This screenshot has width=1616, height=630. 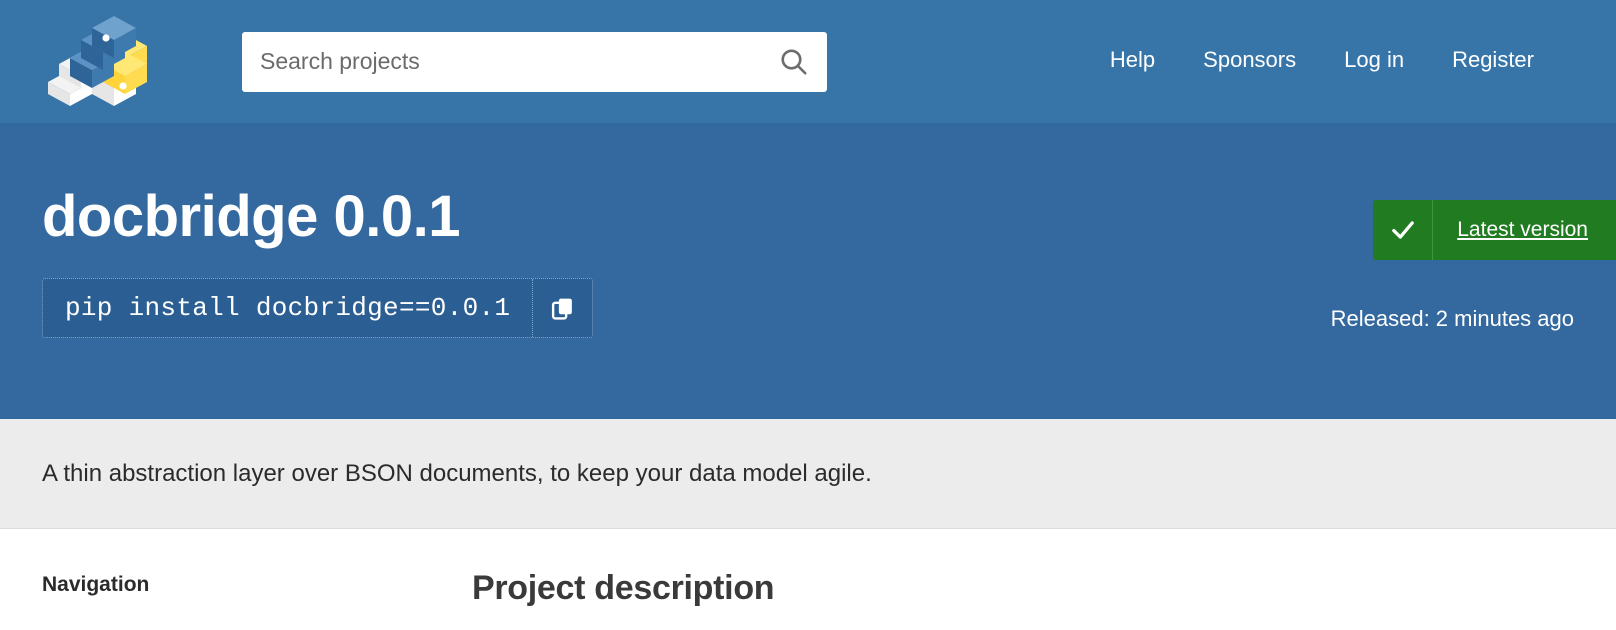 I want to click on navigation-column: Navigation, so click(x=257, y=563).